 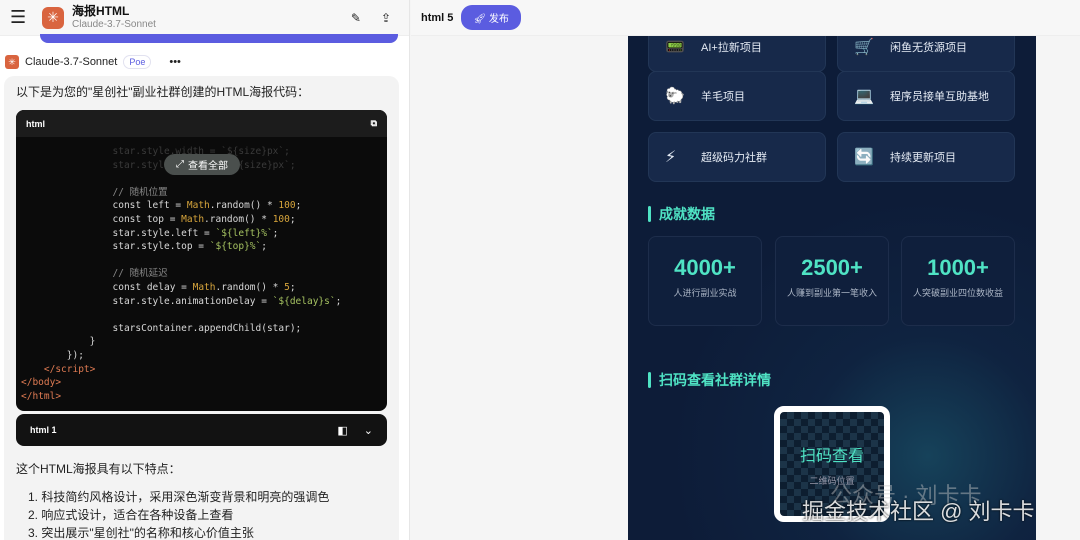 I want to click on artifact-label: html 1, so click(x=43, y=430).